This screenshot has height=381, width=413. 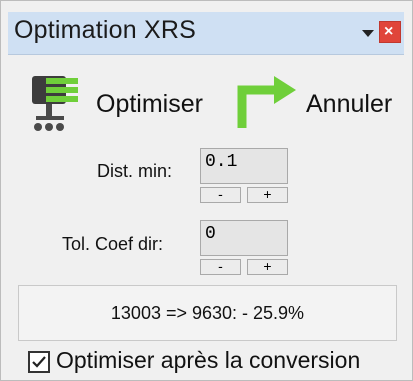 I want to click on dist-min-field: 0.1, so click(x=244, y=166).